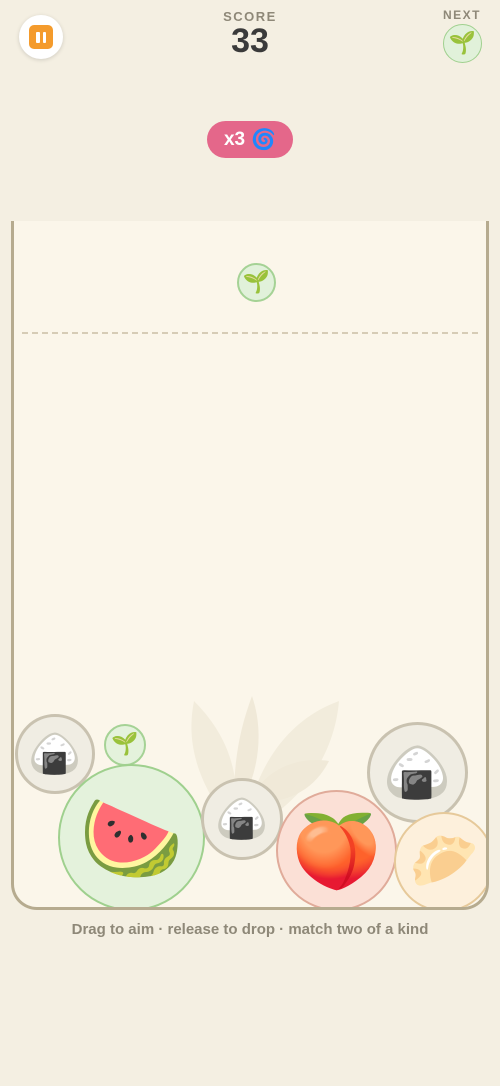  I want to click on peach-icon: 🍑, so click(336, 850).